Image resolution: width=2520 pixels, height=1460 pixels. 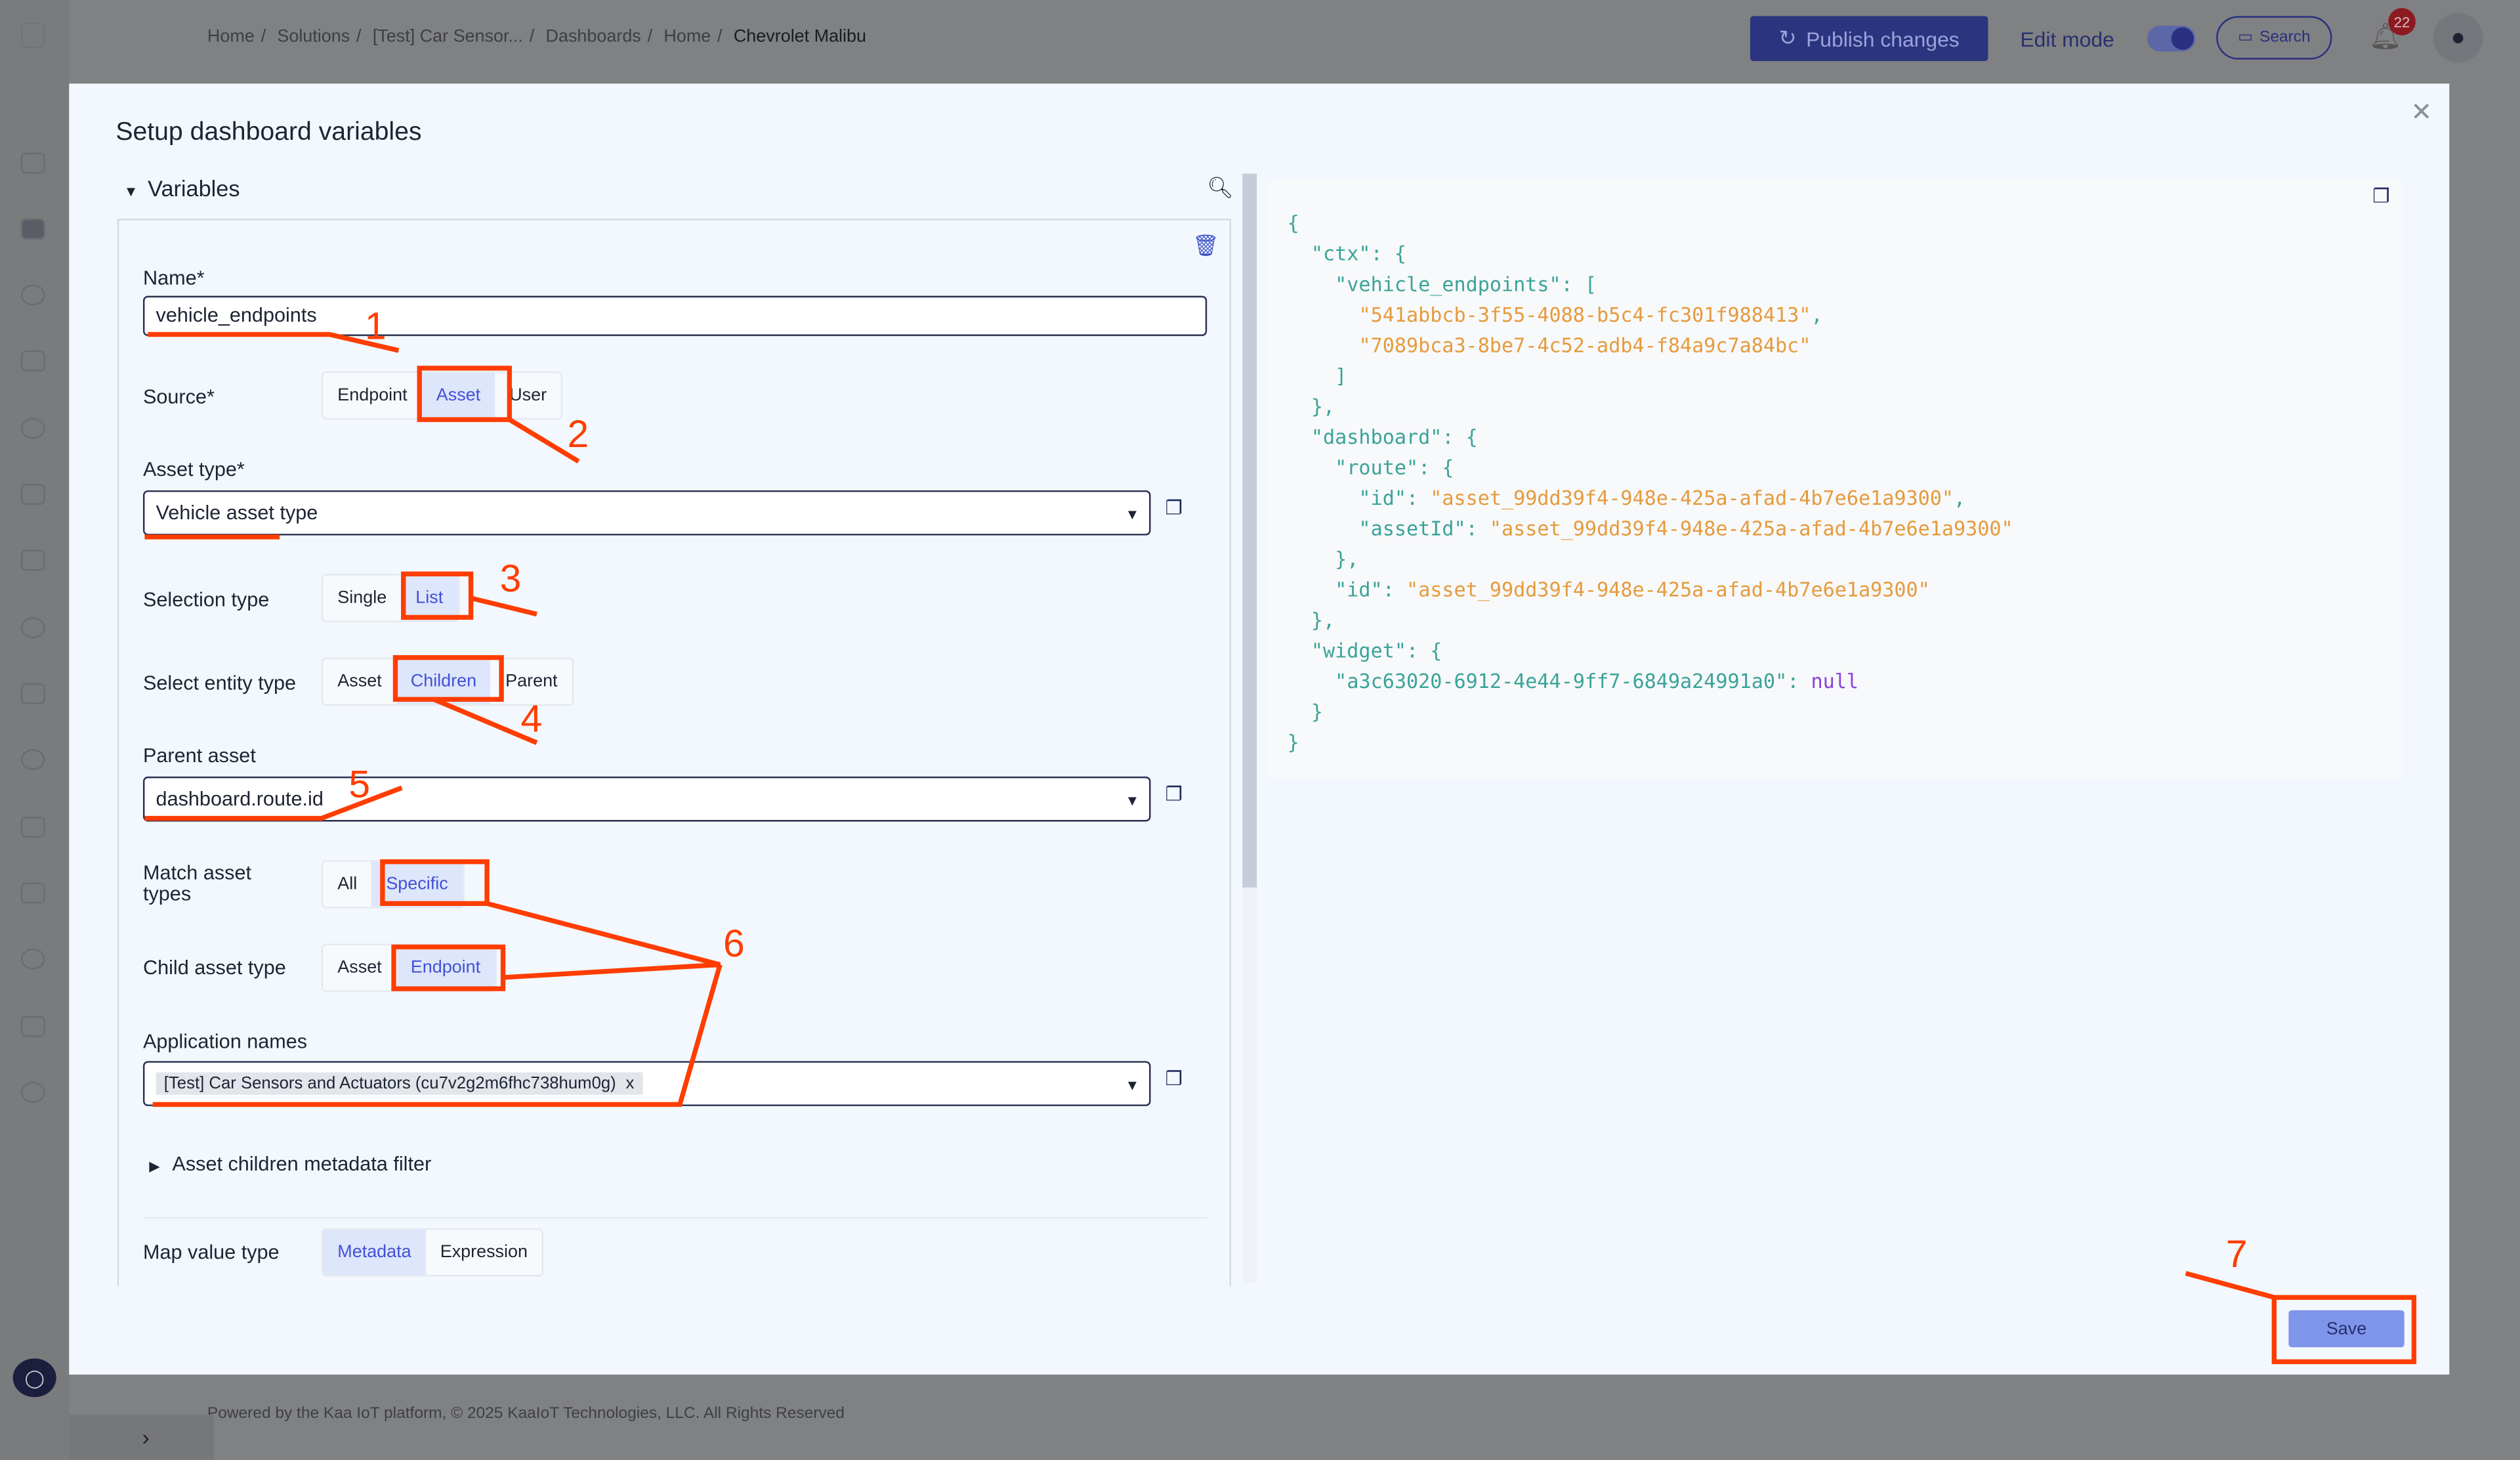 What do you see at coordinates (2237, 1254) in the screenshot?
I see `annotation-number: 7` at bounding box center [2237, 1254].